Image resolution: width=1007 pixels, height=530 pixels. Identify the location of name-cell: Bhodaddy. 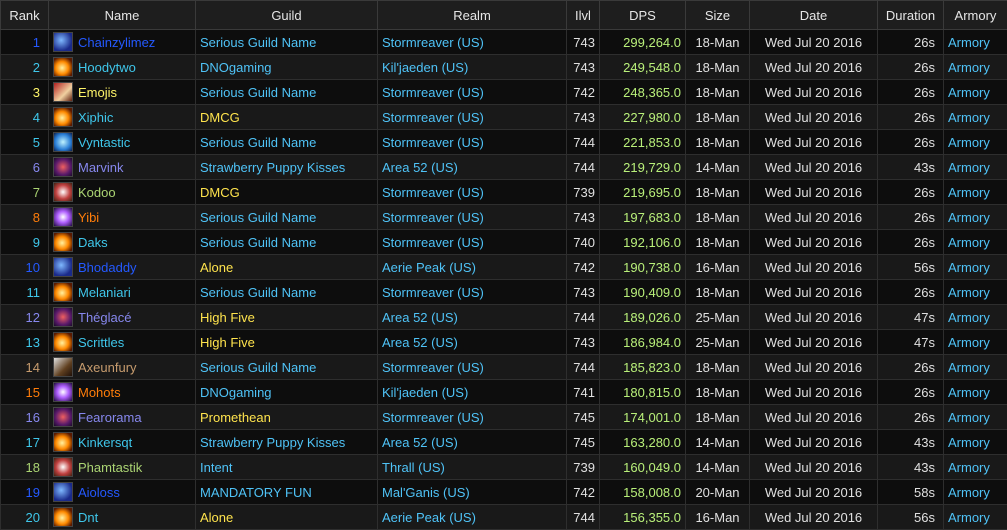
(122, 267).